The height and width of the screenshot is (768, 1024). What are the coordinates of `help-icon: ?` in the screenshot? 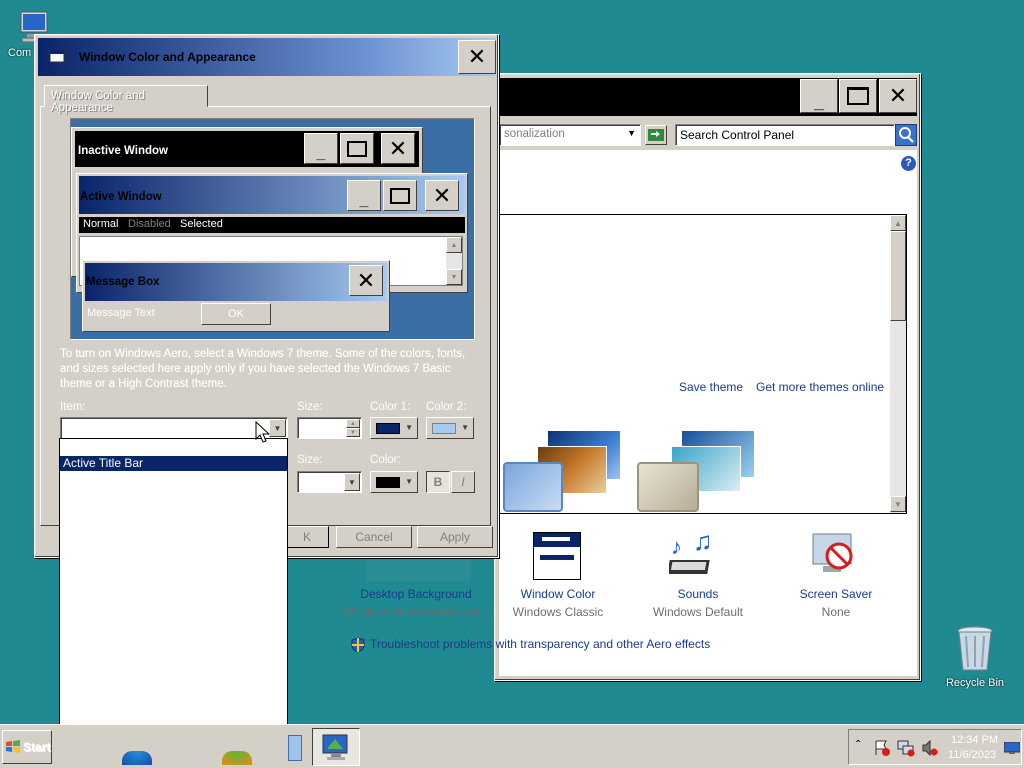 It's located at (908, 163).